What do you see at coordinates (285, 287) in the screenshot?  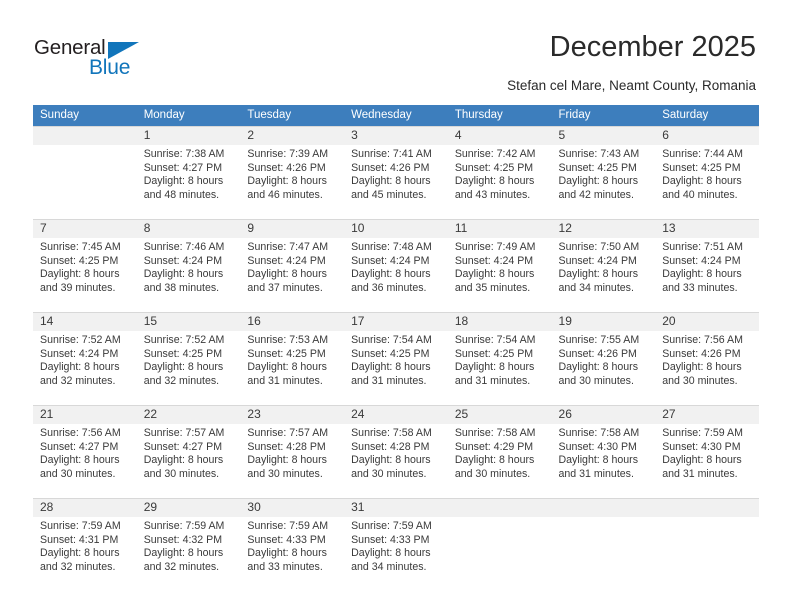 I see `daylight-text-line2: and 37 minutes.` at bounding box center [285, 287].